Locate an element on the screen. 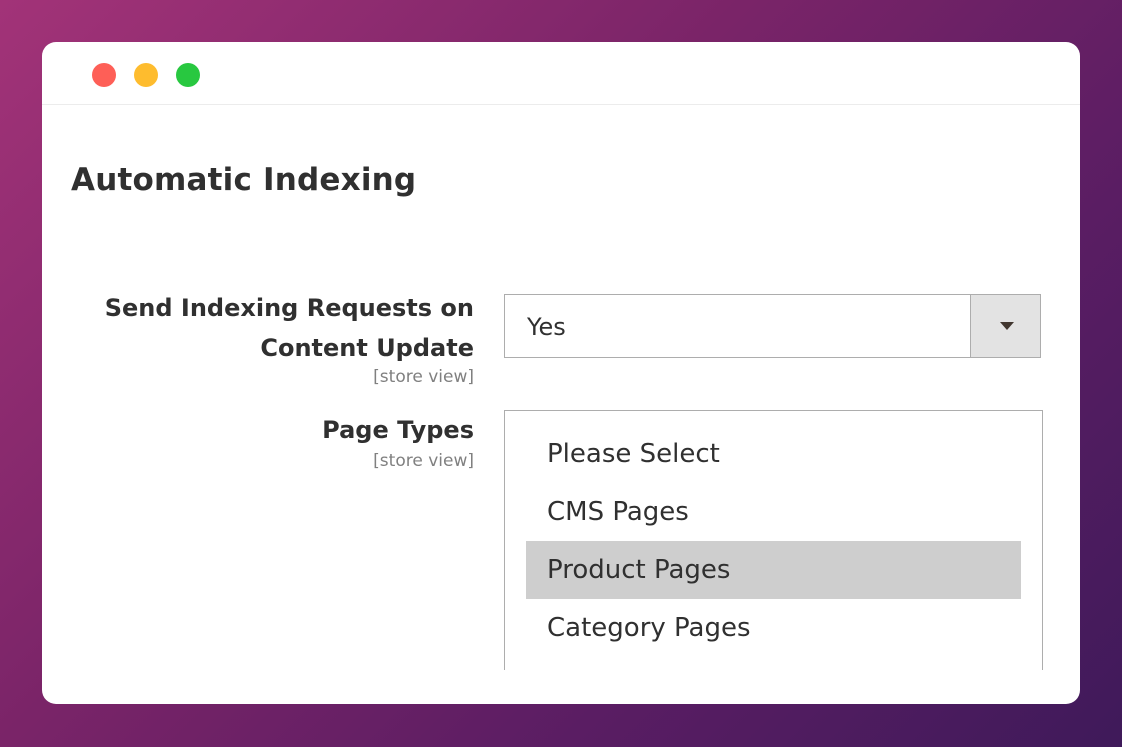 This screenshot has height=747, width=1122. section-title: Automatic Indexing is located at coordinates (244, 180).